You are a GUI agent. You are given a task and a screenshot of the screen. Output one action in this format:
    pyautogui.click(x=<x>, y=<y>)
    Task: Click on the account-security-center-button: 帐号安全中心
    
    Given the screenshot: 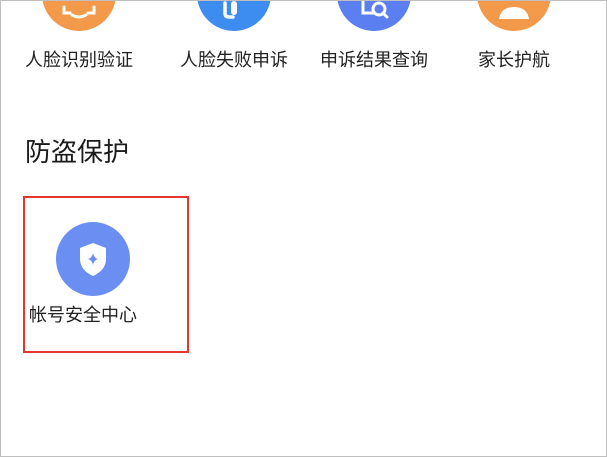 What is the action you would take?
    pyautogui.click(x=106, y=273)
    